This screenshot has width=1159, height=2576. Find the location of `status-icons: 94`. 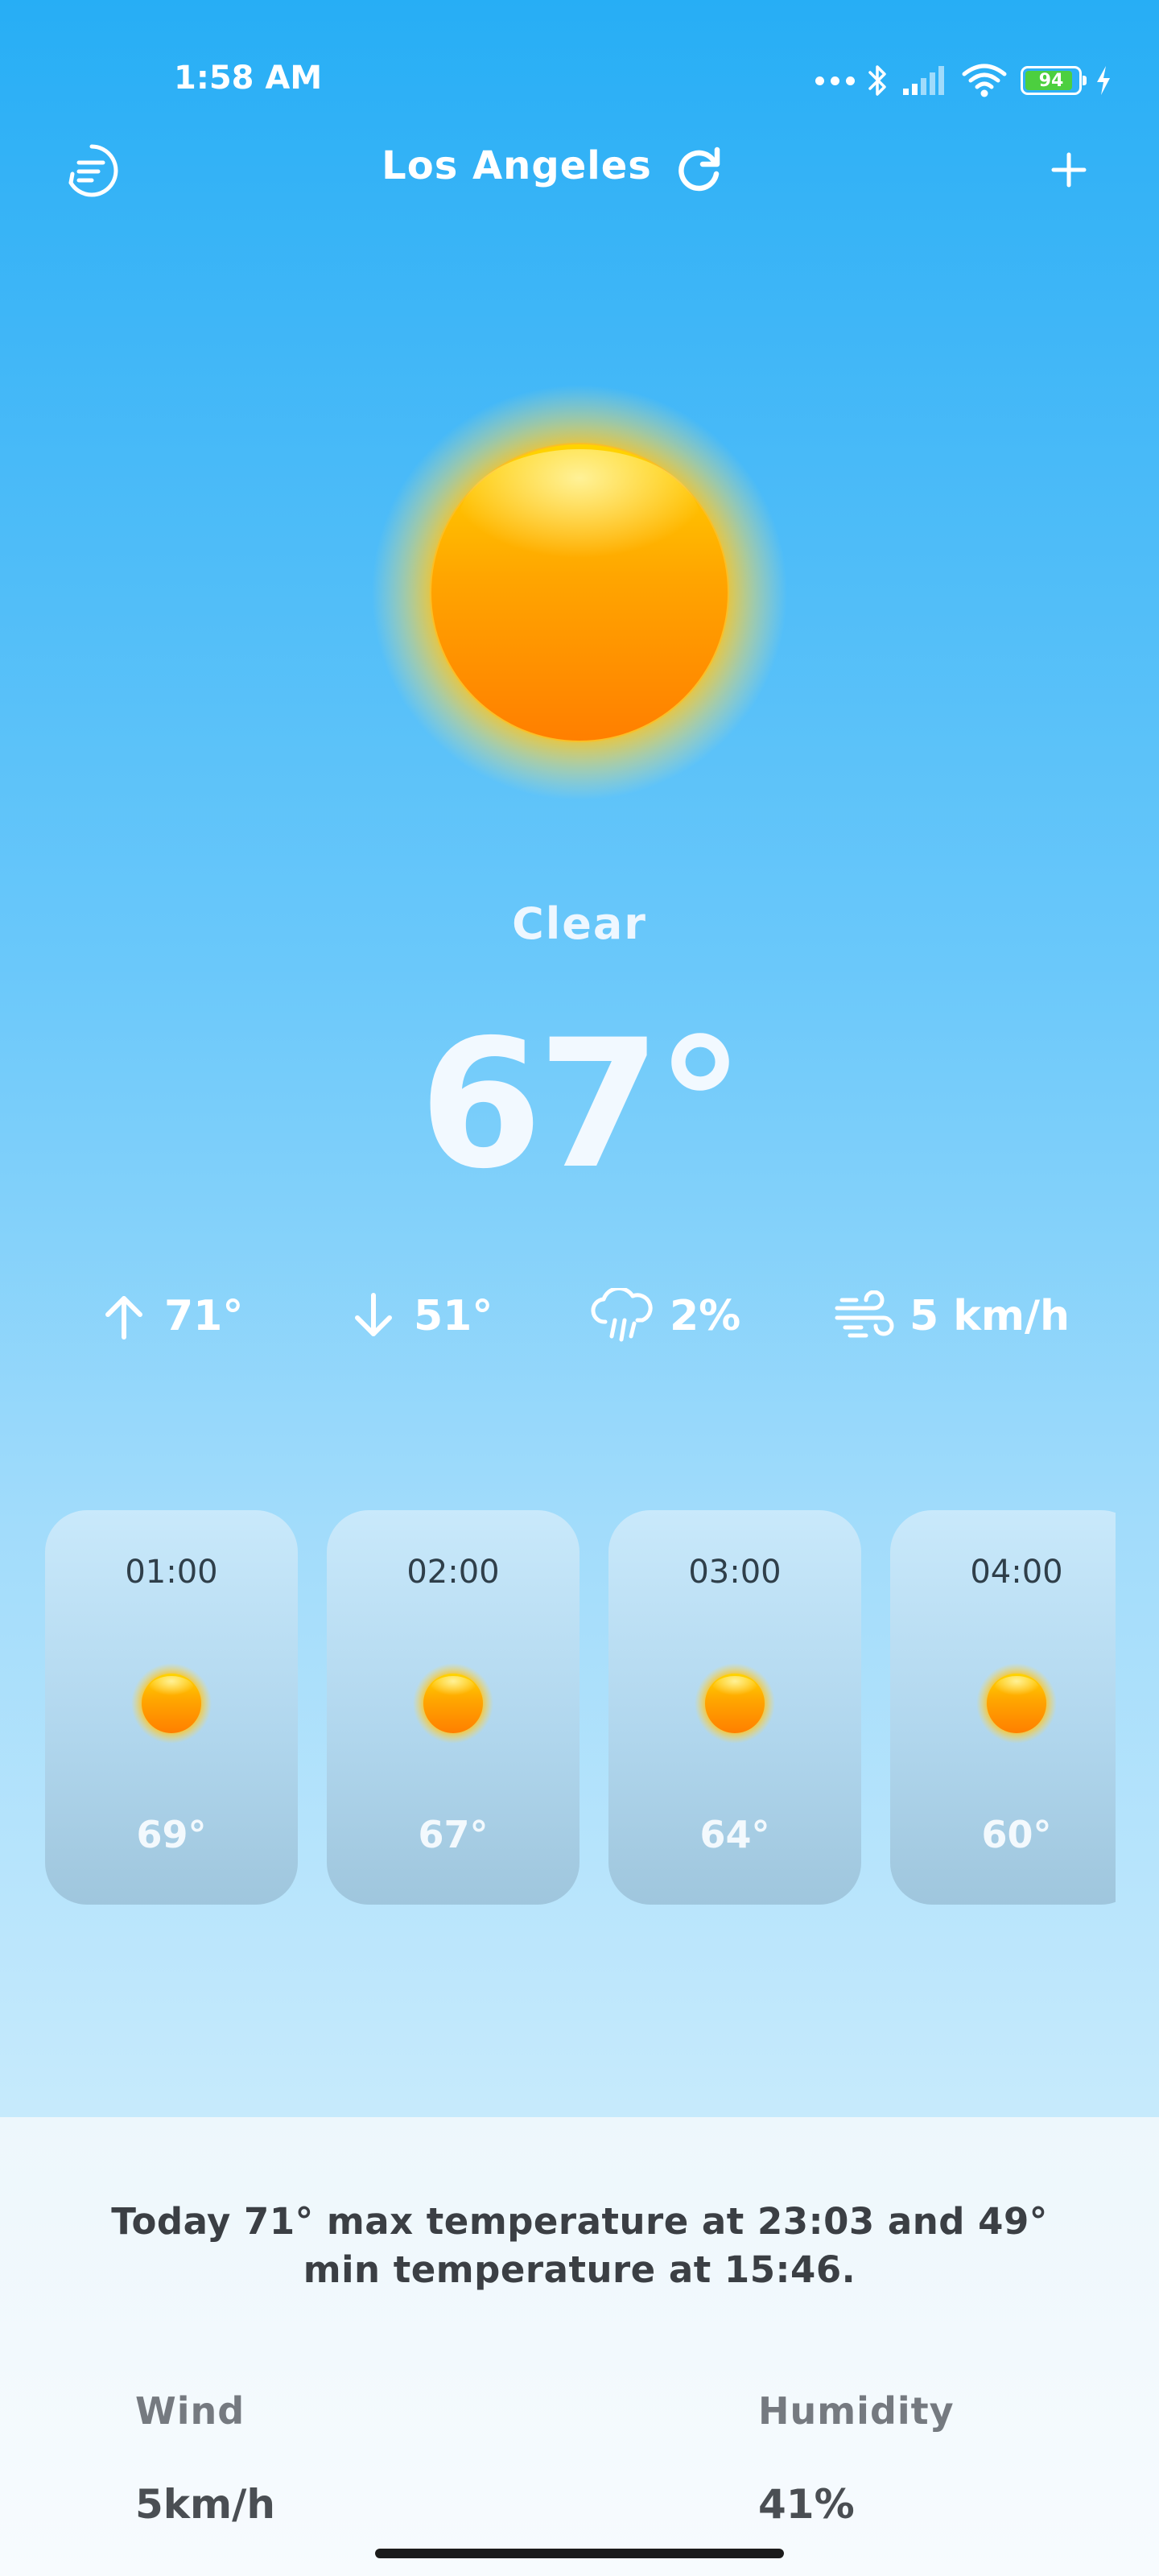

status-icons: 94 is located at coordinates (963, 80).